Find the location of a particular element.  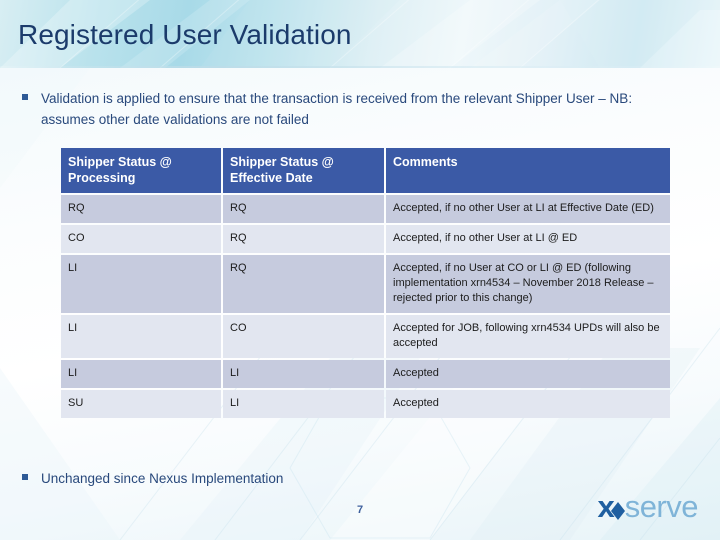

table-row: LI LI Accepted is located at coordinates (365, 374).